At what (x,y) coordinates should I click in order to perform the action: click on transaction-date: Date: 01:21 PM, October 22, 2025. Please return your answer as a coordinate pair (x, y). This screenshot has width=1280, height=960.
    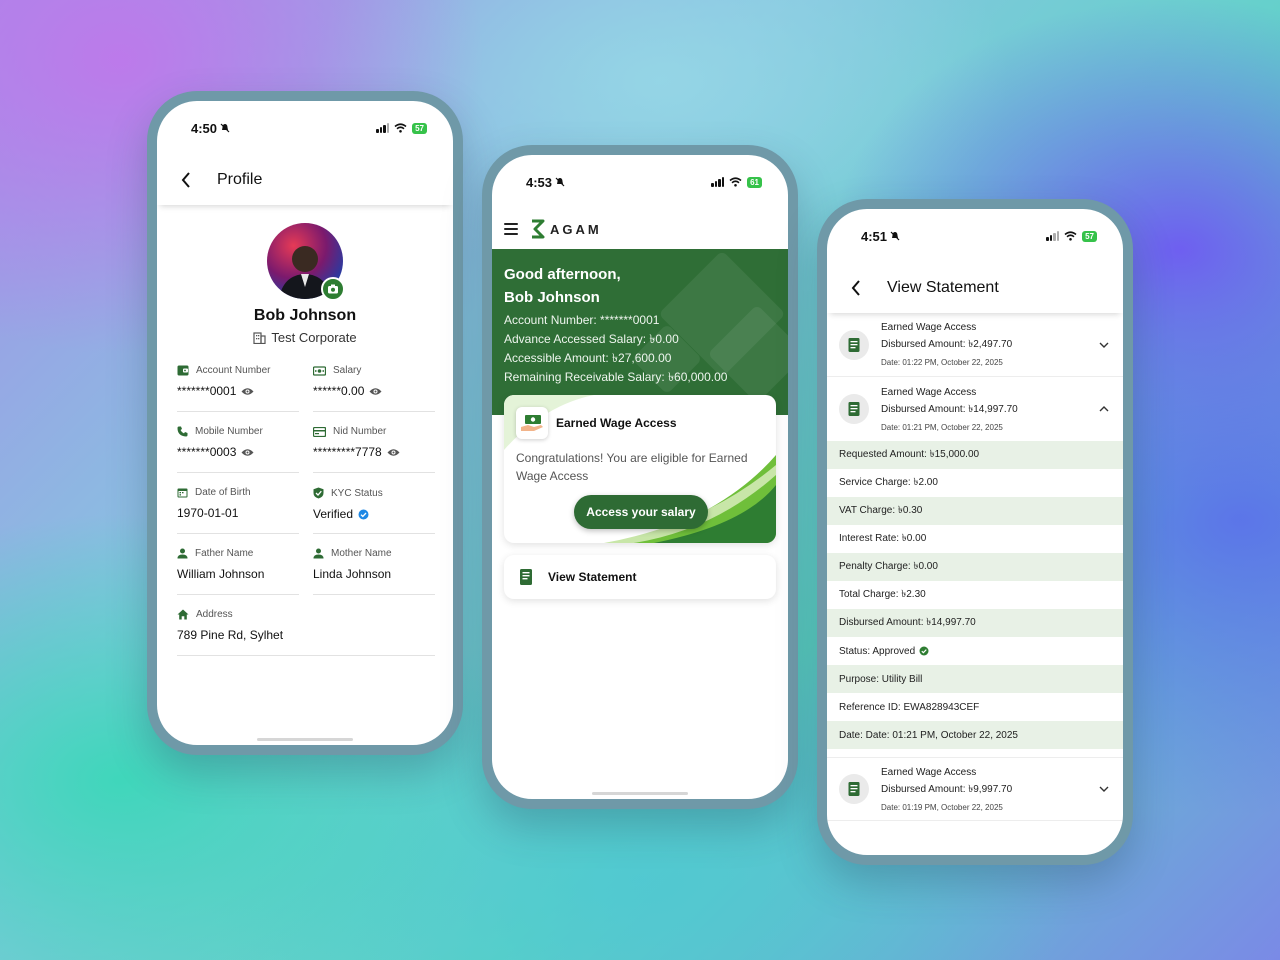
    Looking at the image, I should click on (942, 427).